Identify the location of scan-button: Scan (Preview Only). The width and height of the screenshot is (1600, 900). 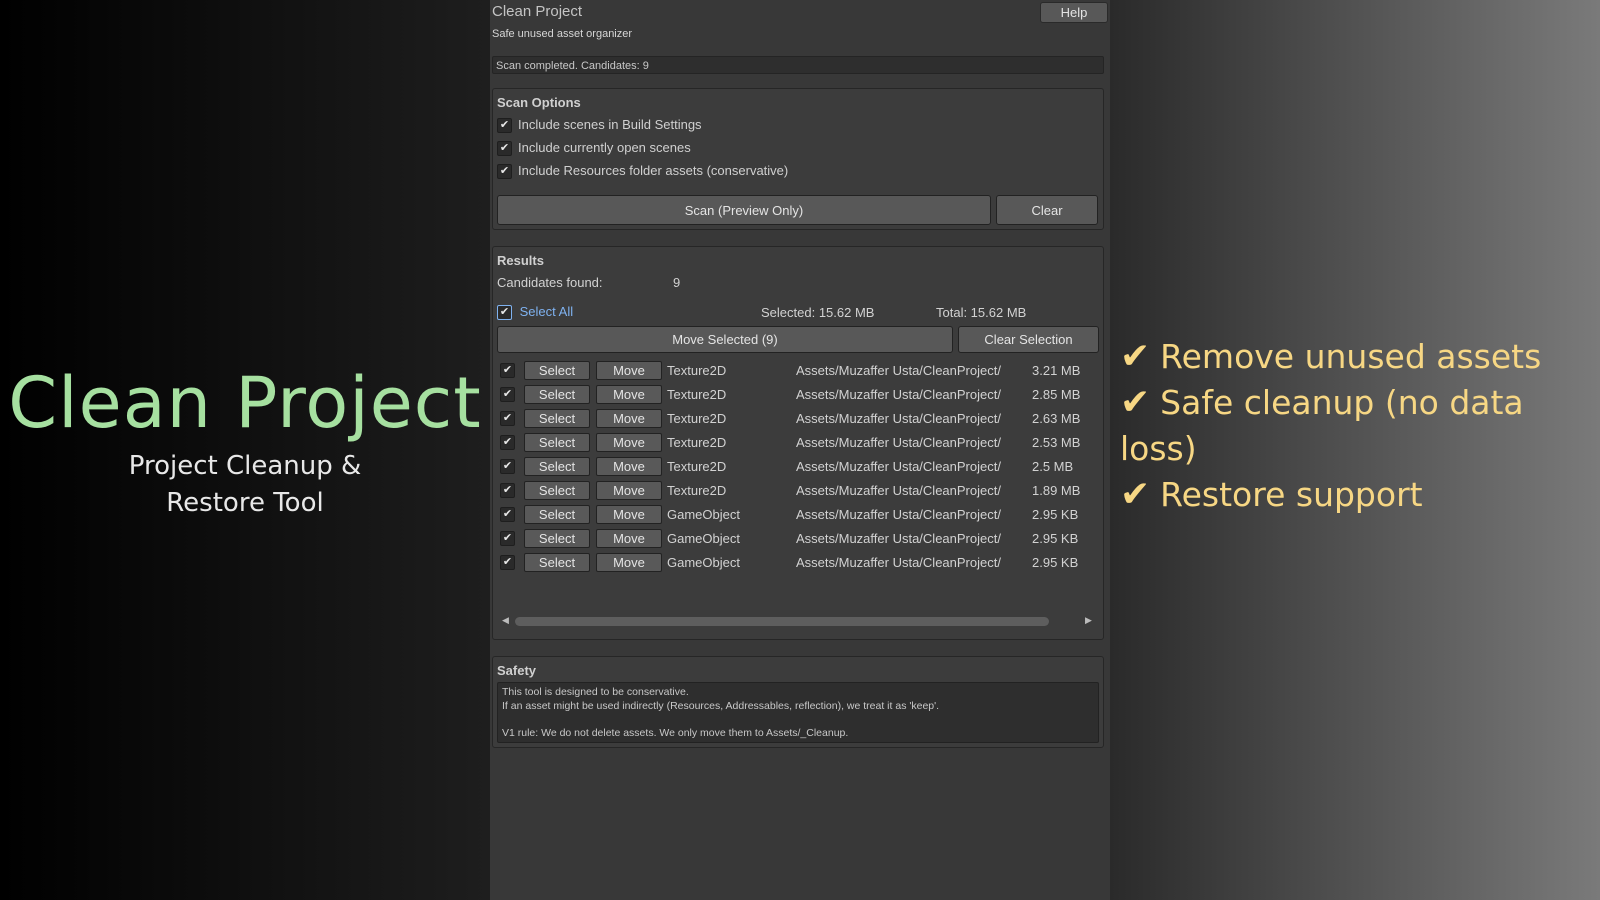
(744, 210).